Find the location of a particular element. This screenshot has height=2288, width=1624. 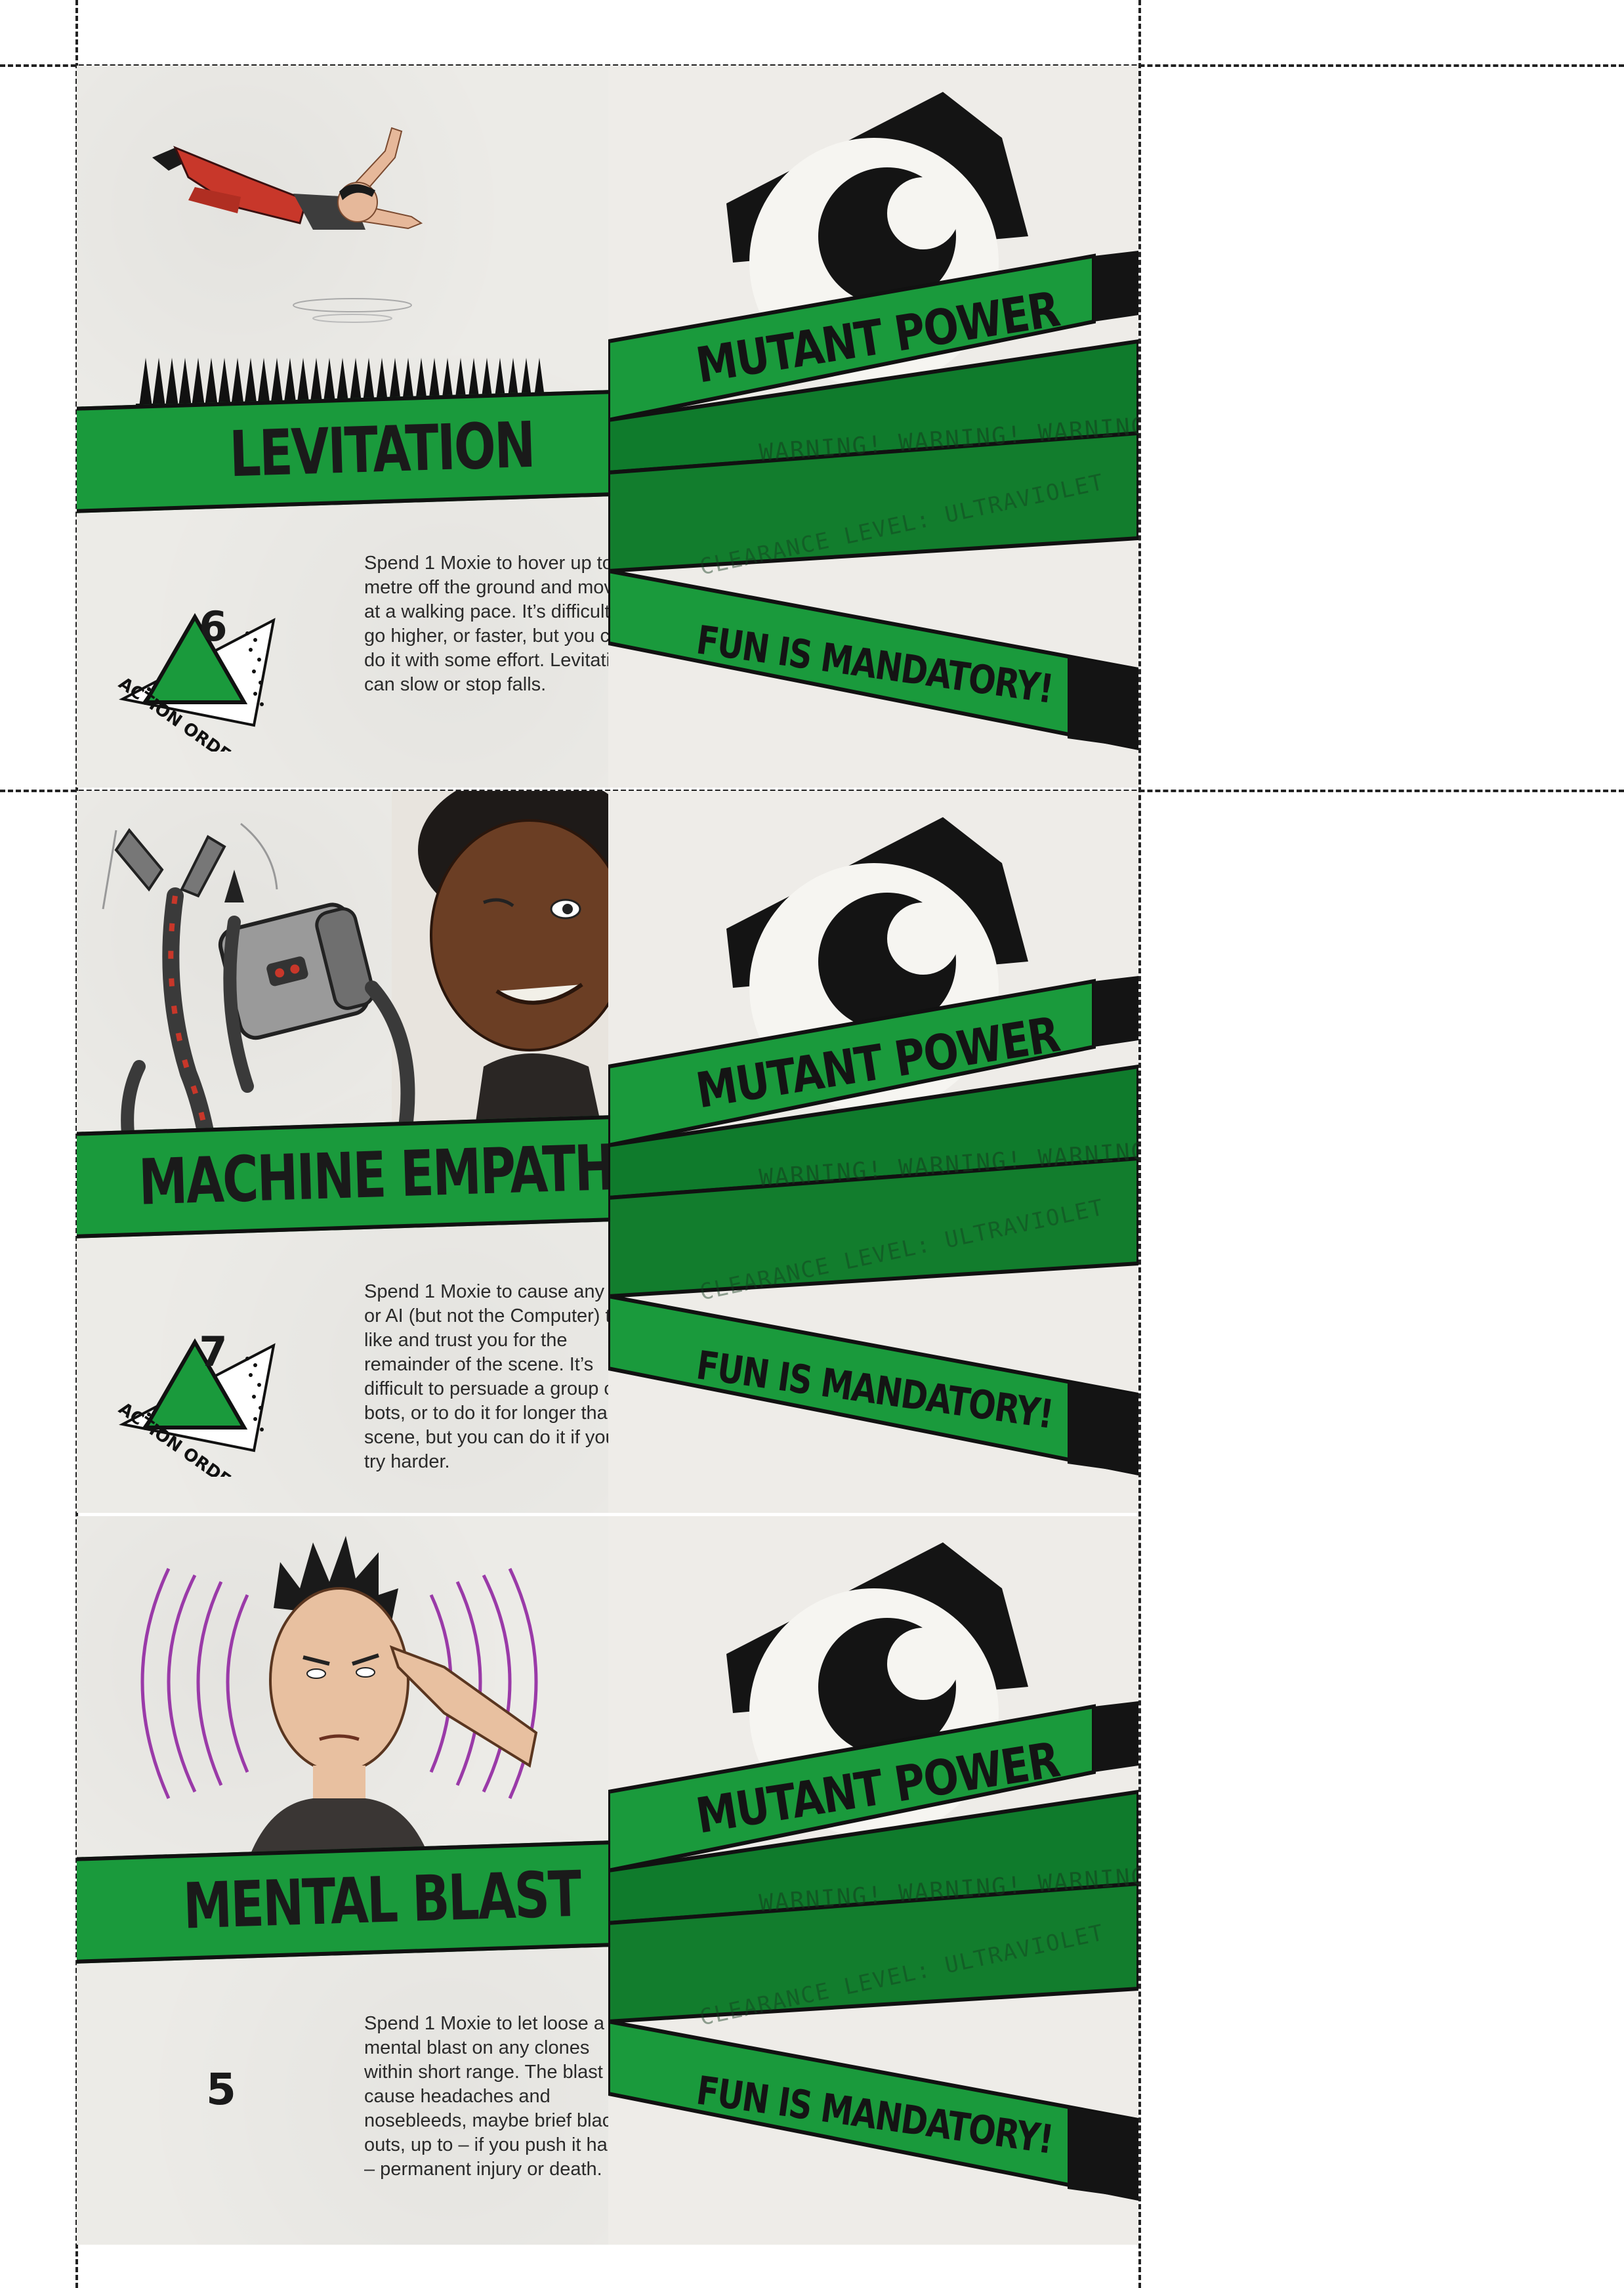

mental-blast-illustration is located at coordinates (339, 1710).